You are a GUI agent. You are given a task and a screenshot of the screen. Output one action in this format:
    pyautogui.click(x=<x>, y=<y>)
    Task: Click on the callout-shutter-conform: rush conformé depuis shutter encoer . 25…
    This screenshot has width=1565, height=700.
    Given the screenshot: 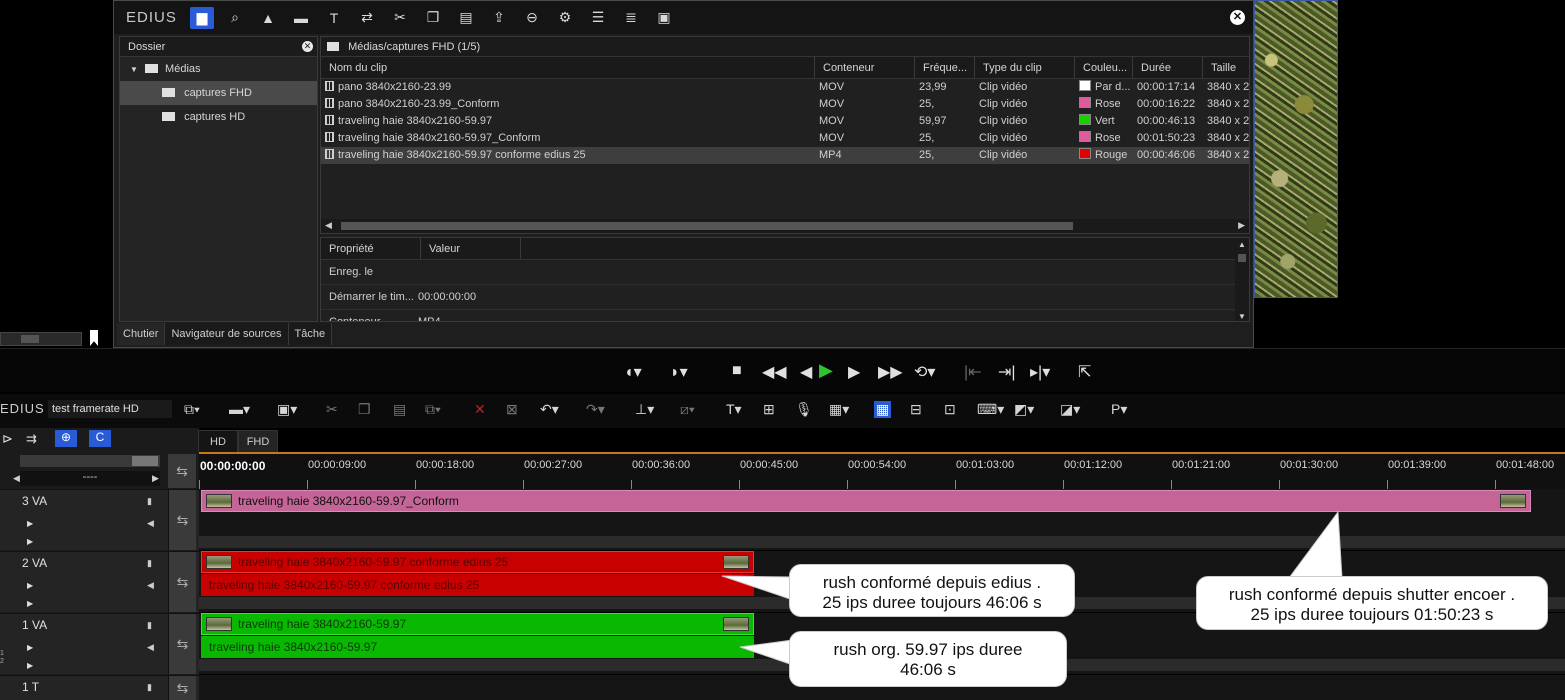 What is the action you would take?
    pyautogui.click(x=1372, y=603)
    